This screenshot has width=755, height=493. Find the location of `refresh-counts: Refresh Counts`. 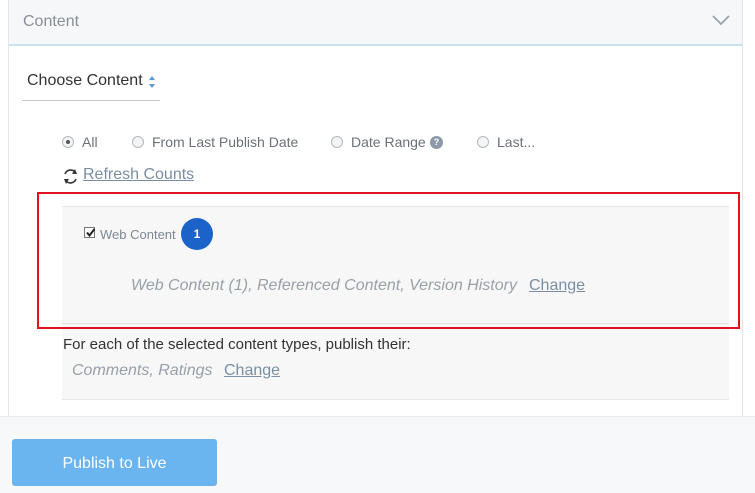

refresh-counts: Refresh Counts is located at coordinates (142, 176).